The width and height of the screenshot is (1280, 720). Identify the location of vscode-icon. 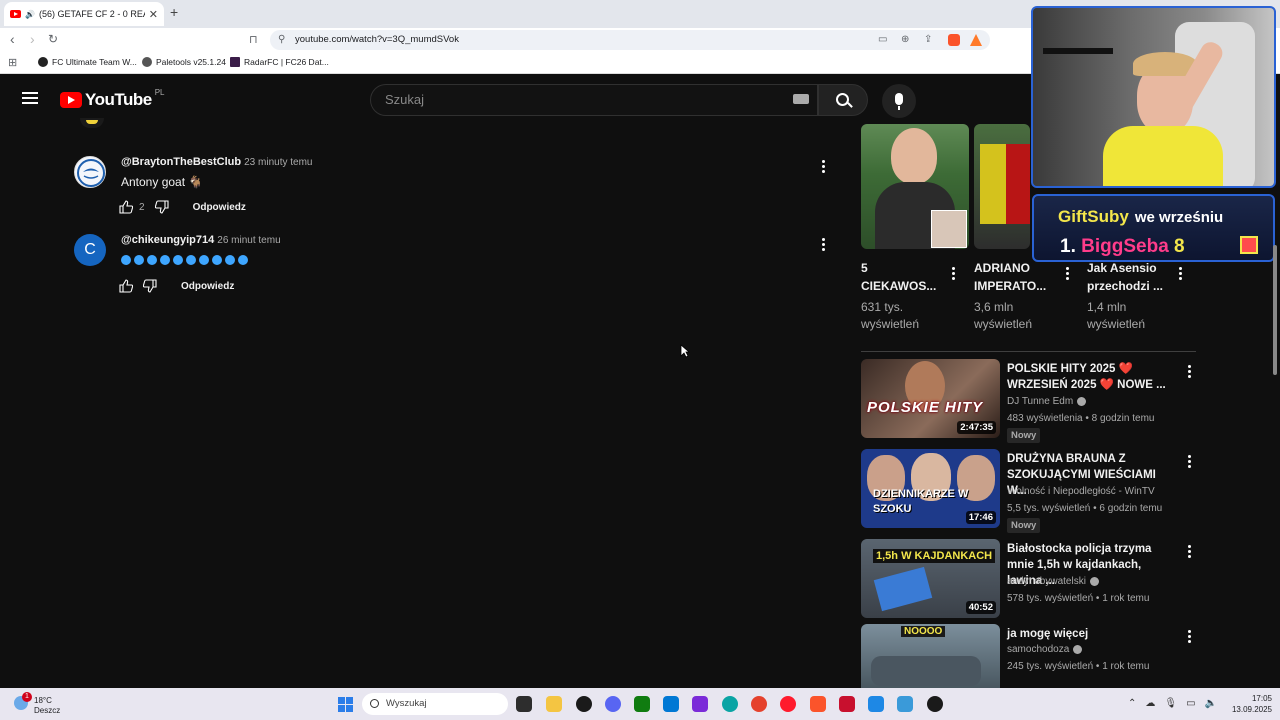
(671, 704).